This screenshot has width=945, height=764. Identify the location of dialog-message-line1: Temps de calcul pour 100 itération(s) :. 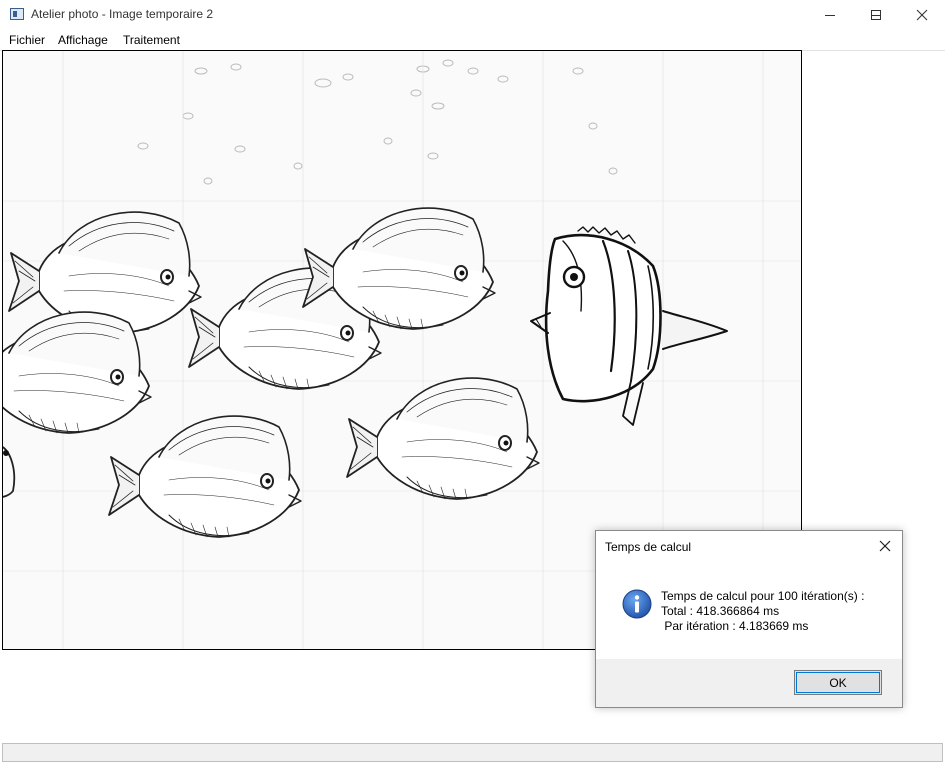
(763, 596).